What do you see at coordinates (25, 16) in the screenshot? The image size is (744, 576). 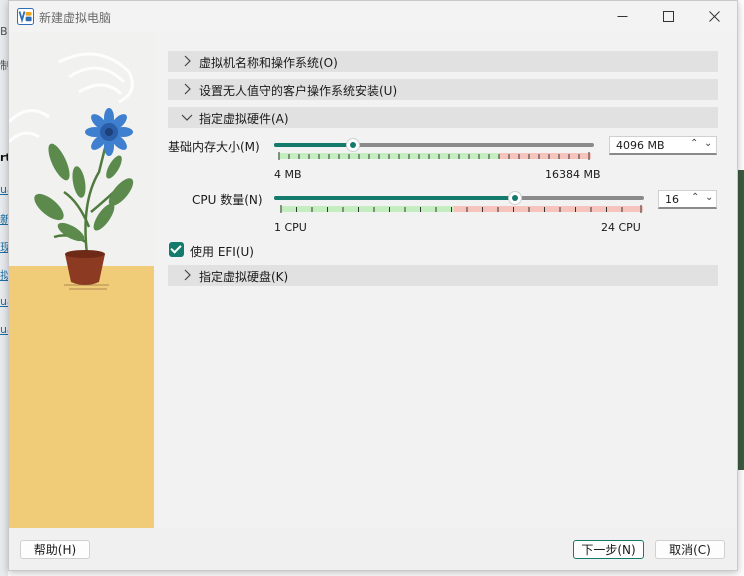 I see `virtualbox-logo-icon` at bounding box center [25, 16].